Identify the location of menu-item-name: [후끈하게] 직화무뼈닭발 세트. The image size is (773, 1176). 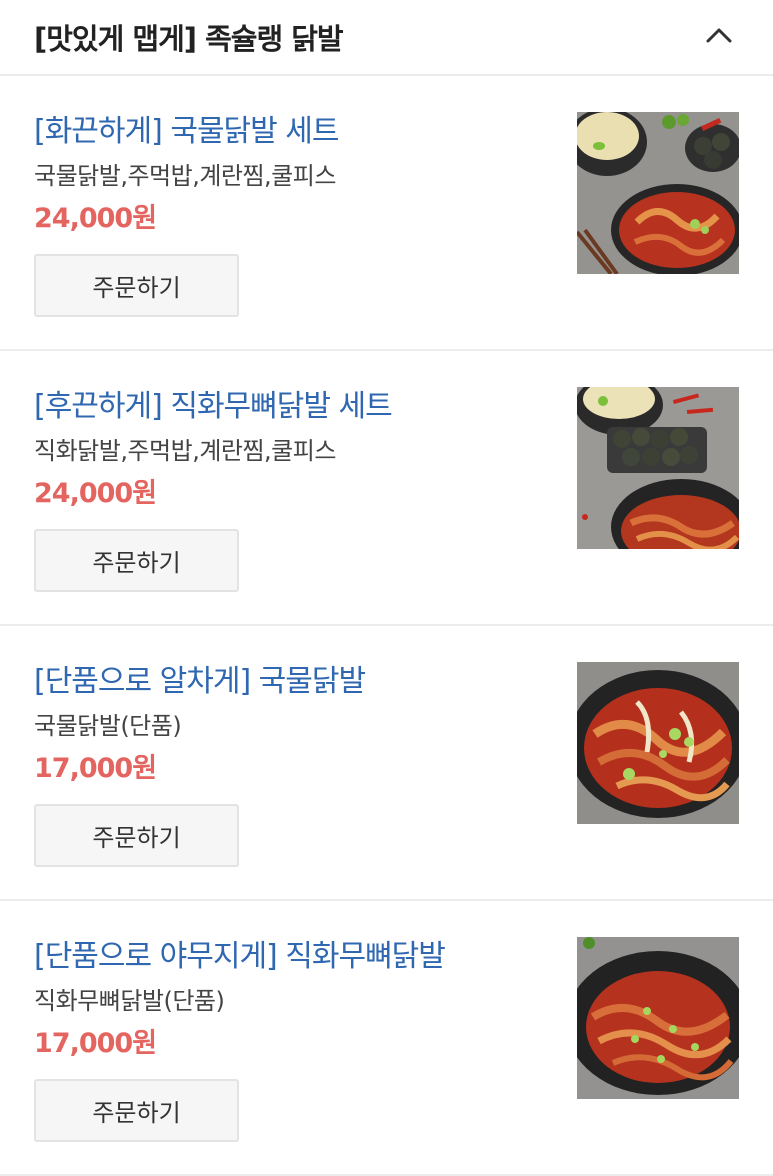
(213, 403).